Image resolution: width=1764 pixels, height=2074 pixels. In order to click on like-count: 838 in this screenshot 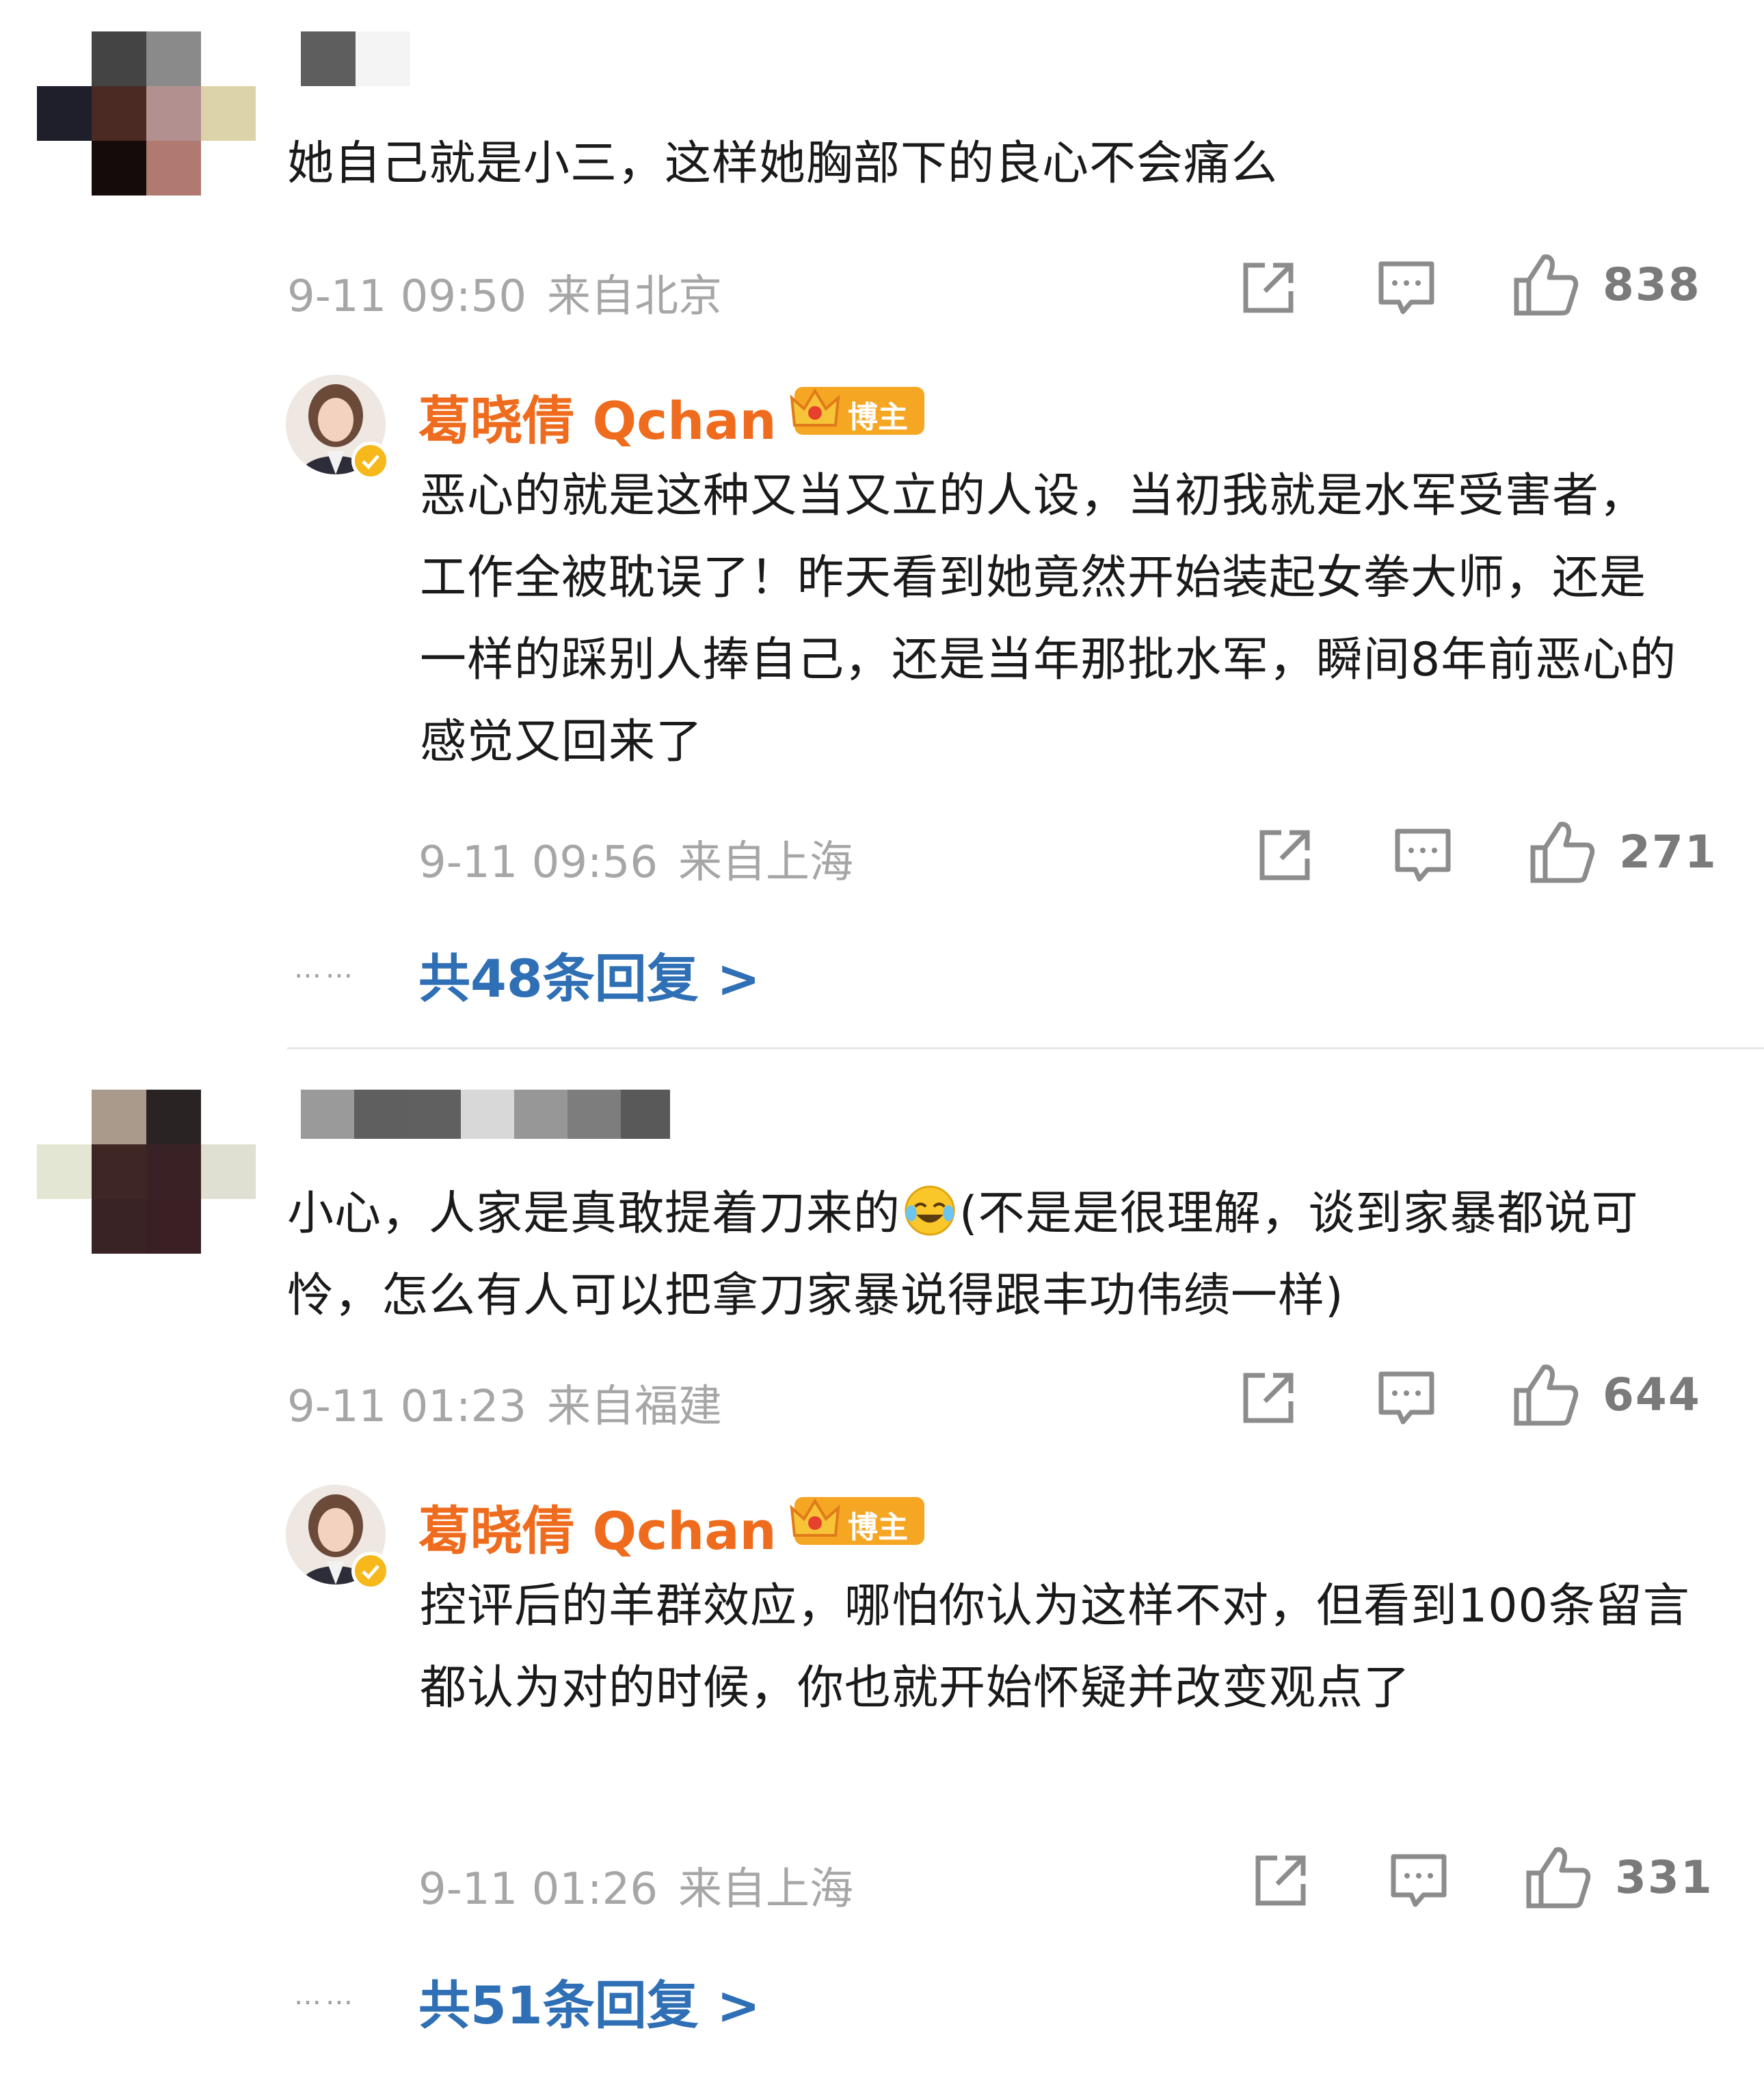, I will do `click(1652, 284)`.